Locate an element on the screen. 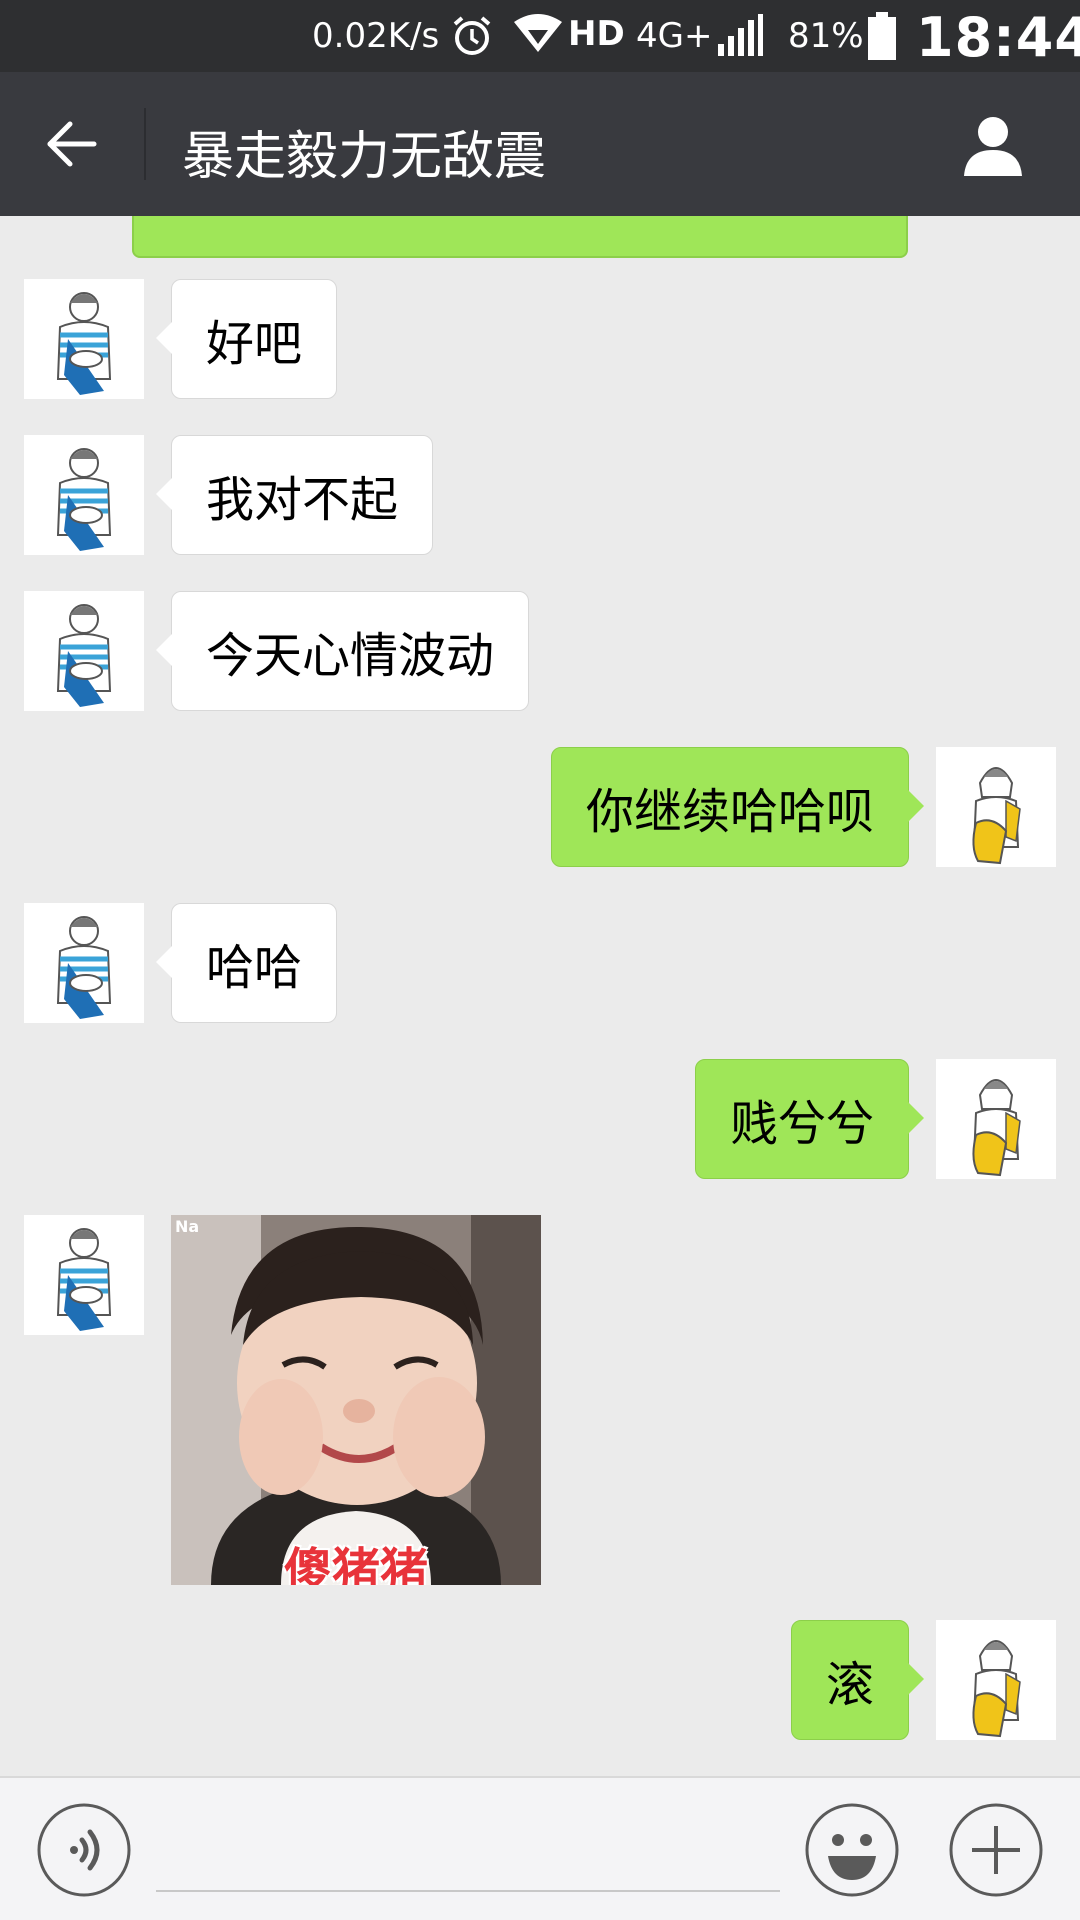 The width and height of the screenshot is (1080, 1920). header-divider is located at coordinates (145, 144).